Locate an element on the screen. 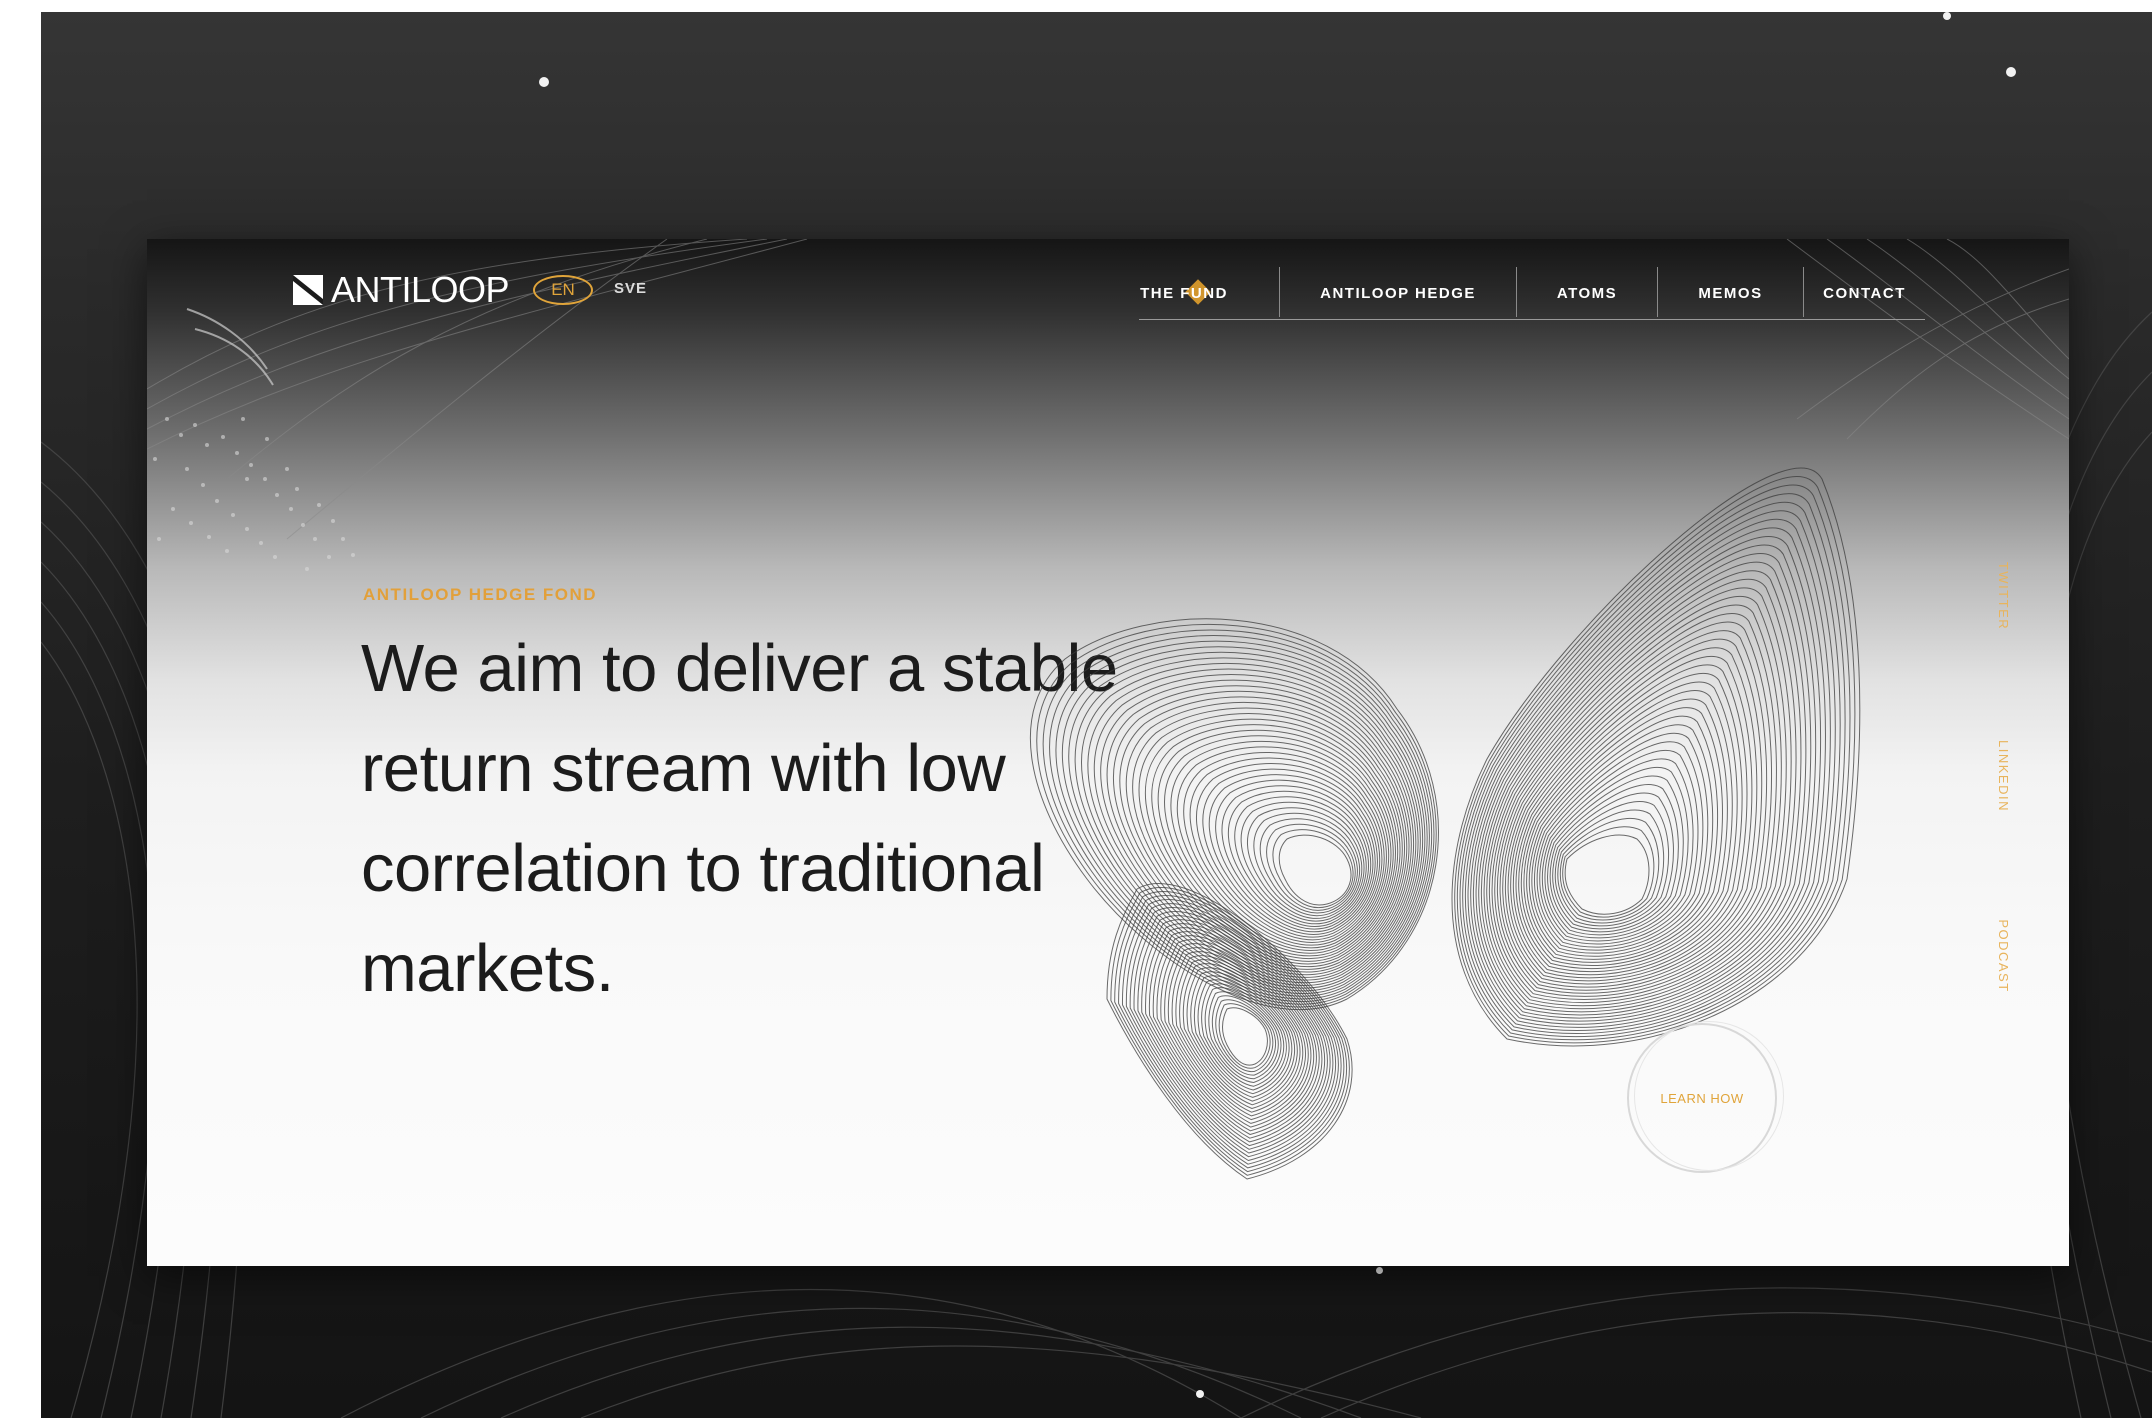  social-link-label: LINKEDIN is located at coordinates (2003, 776).